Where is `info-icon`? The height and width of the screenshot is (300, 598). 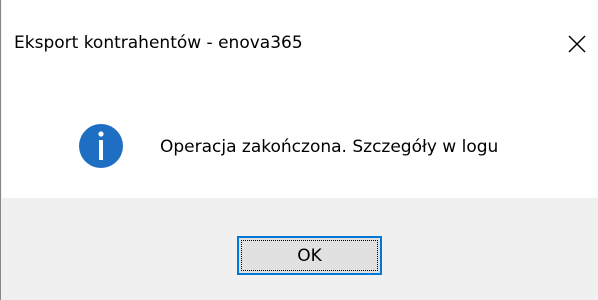
info-icon is located at coordinates (101, 146).